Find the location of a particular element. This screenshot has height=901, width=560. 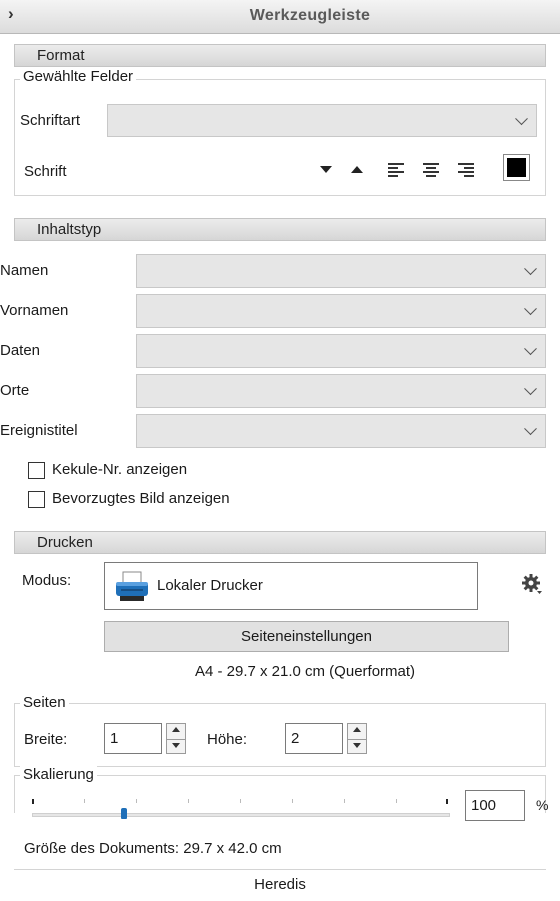

triangle-down-icon is located at coordinates (326, 169).